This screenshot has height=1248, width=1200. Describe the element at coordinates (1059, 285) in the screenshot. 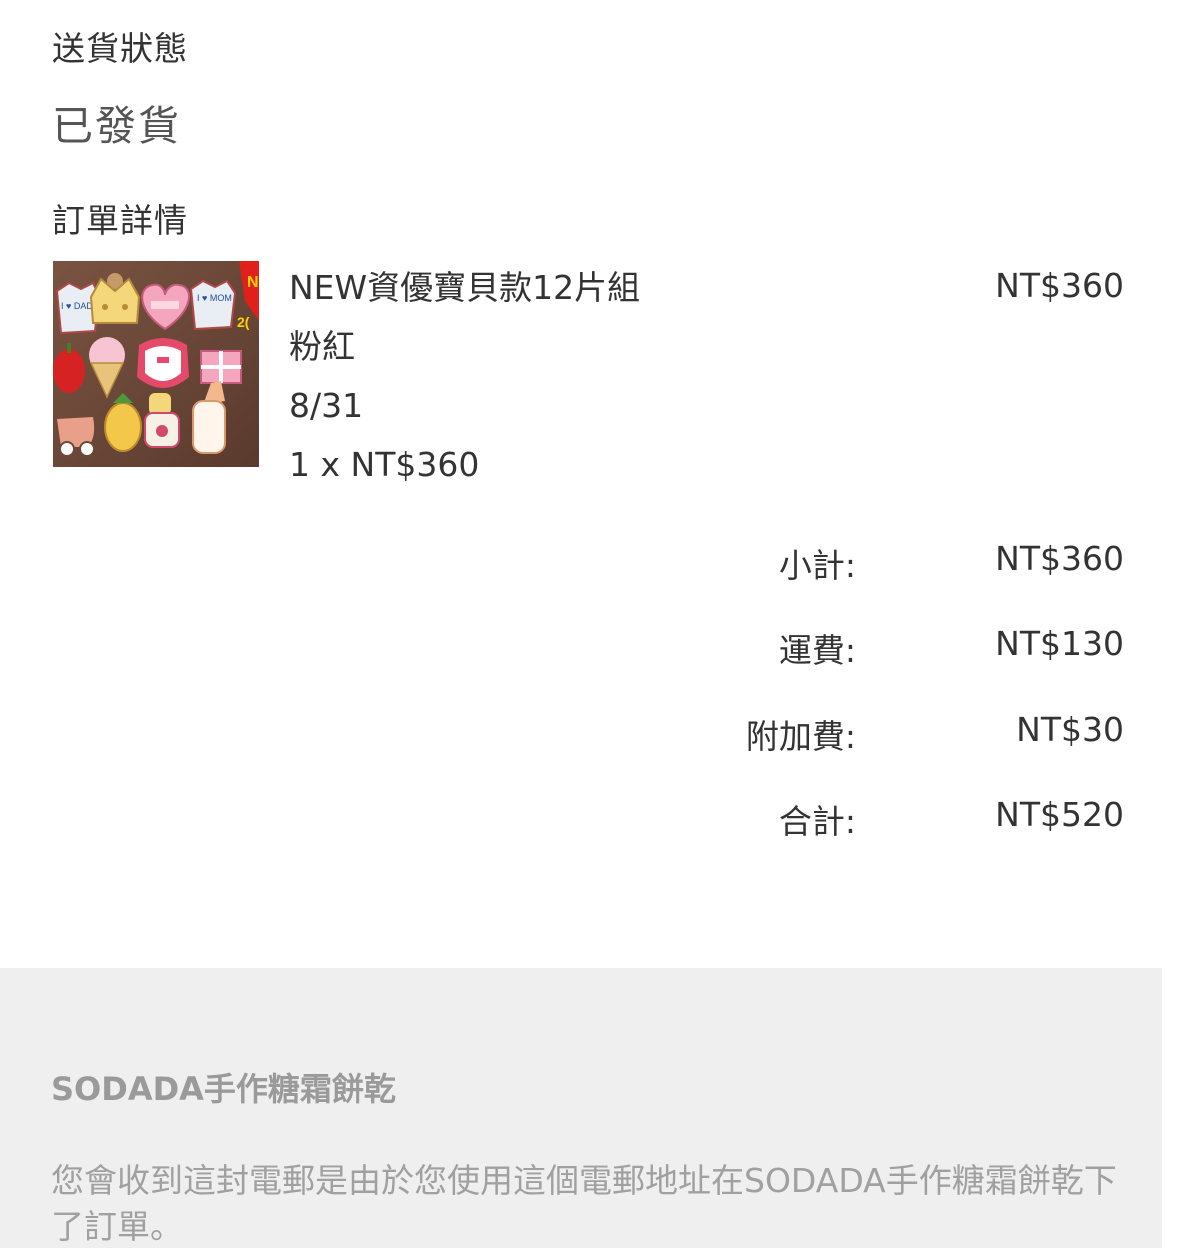

I see `product-line-price: NT$360` at that location.